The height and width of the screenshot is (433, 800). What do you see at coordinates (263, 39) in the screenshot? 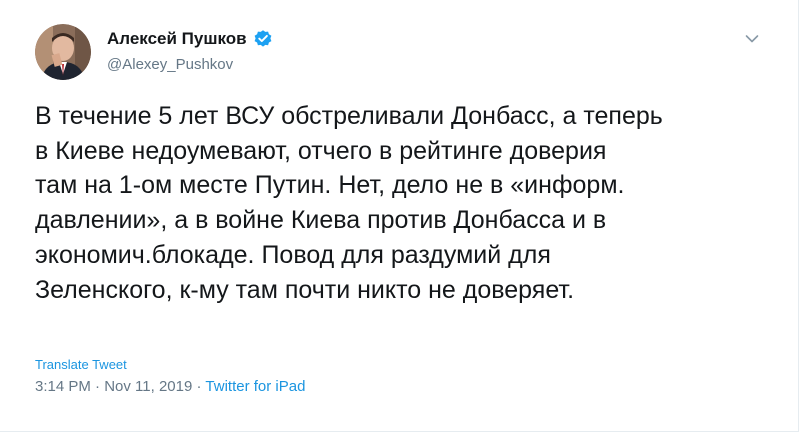
I see `verified-badge-icon` at bounding box center [263, 39].